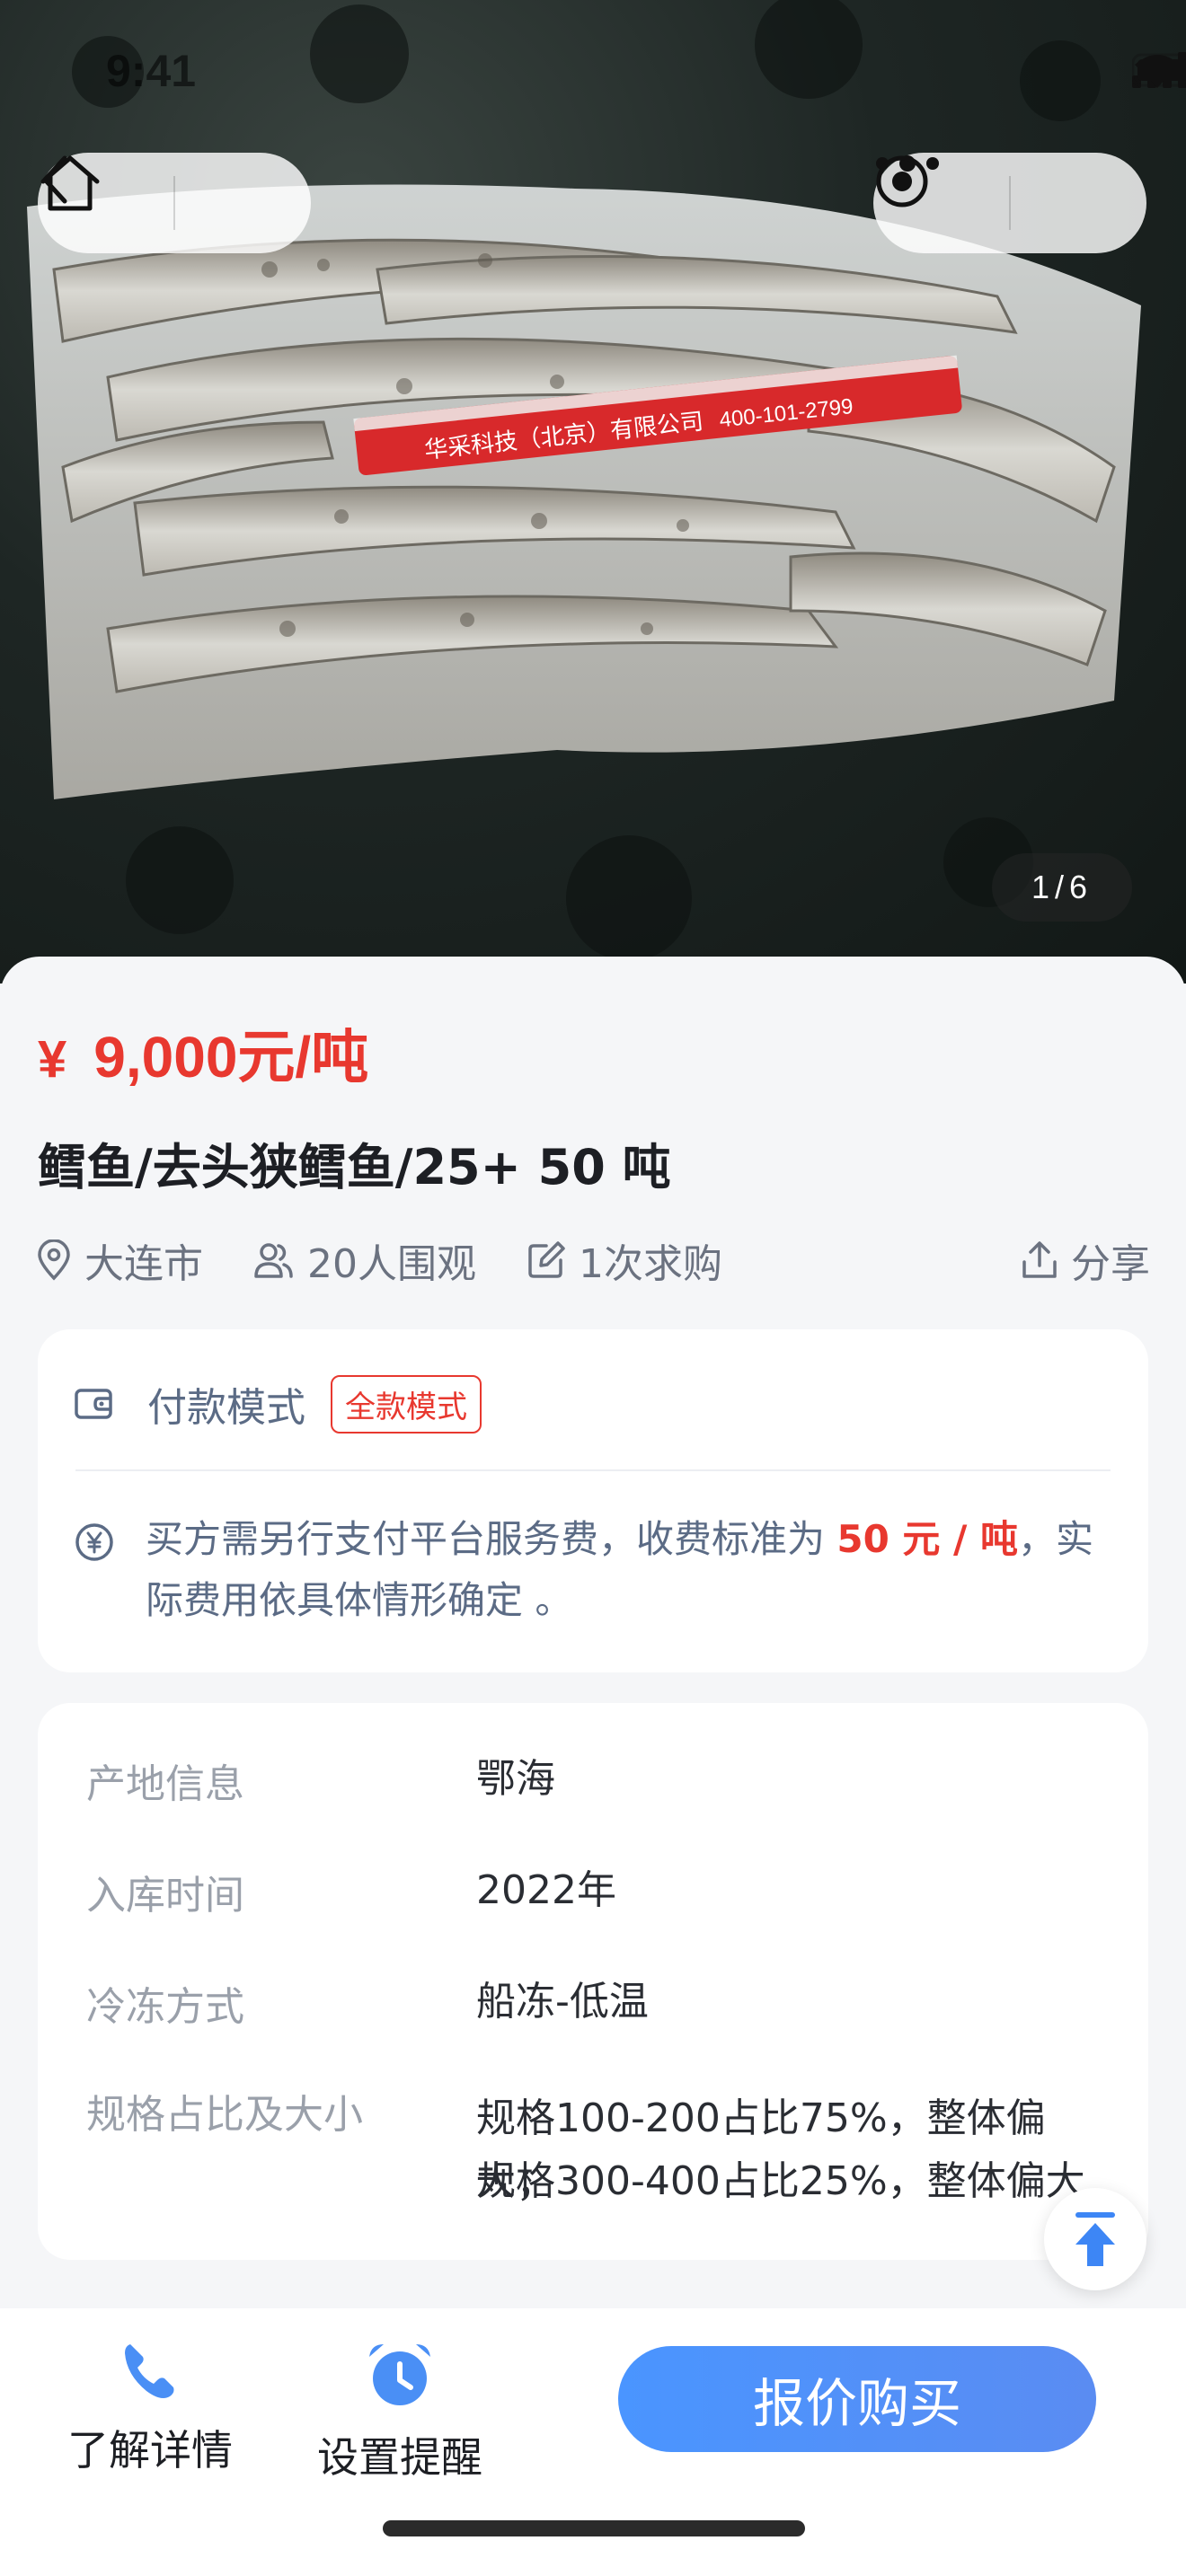  What do you see at coordinates (391, 1264) in the screenshot?
I see `viewers-text: 20人围观` at bounding box center [391, 1264].